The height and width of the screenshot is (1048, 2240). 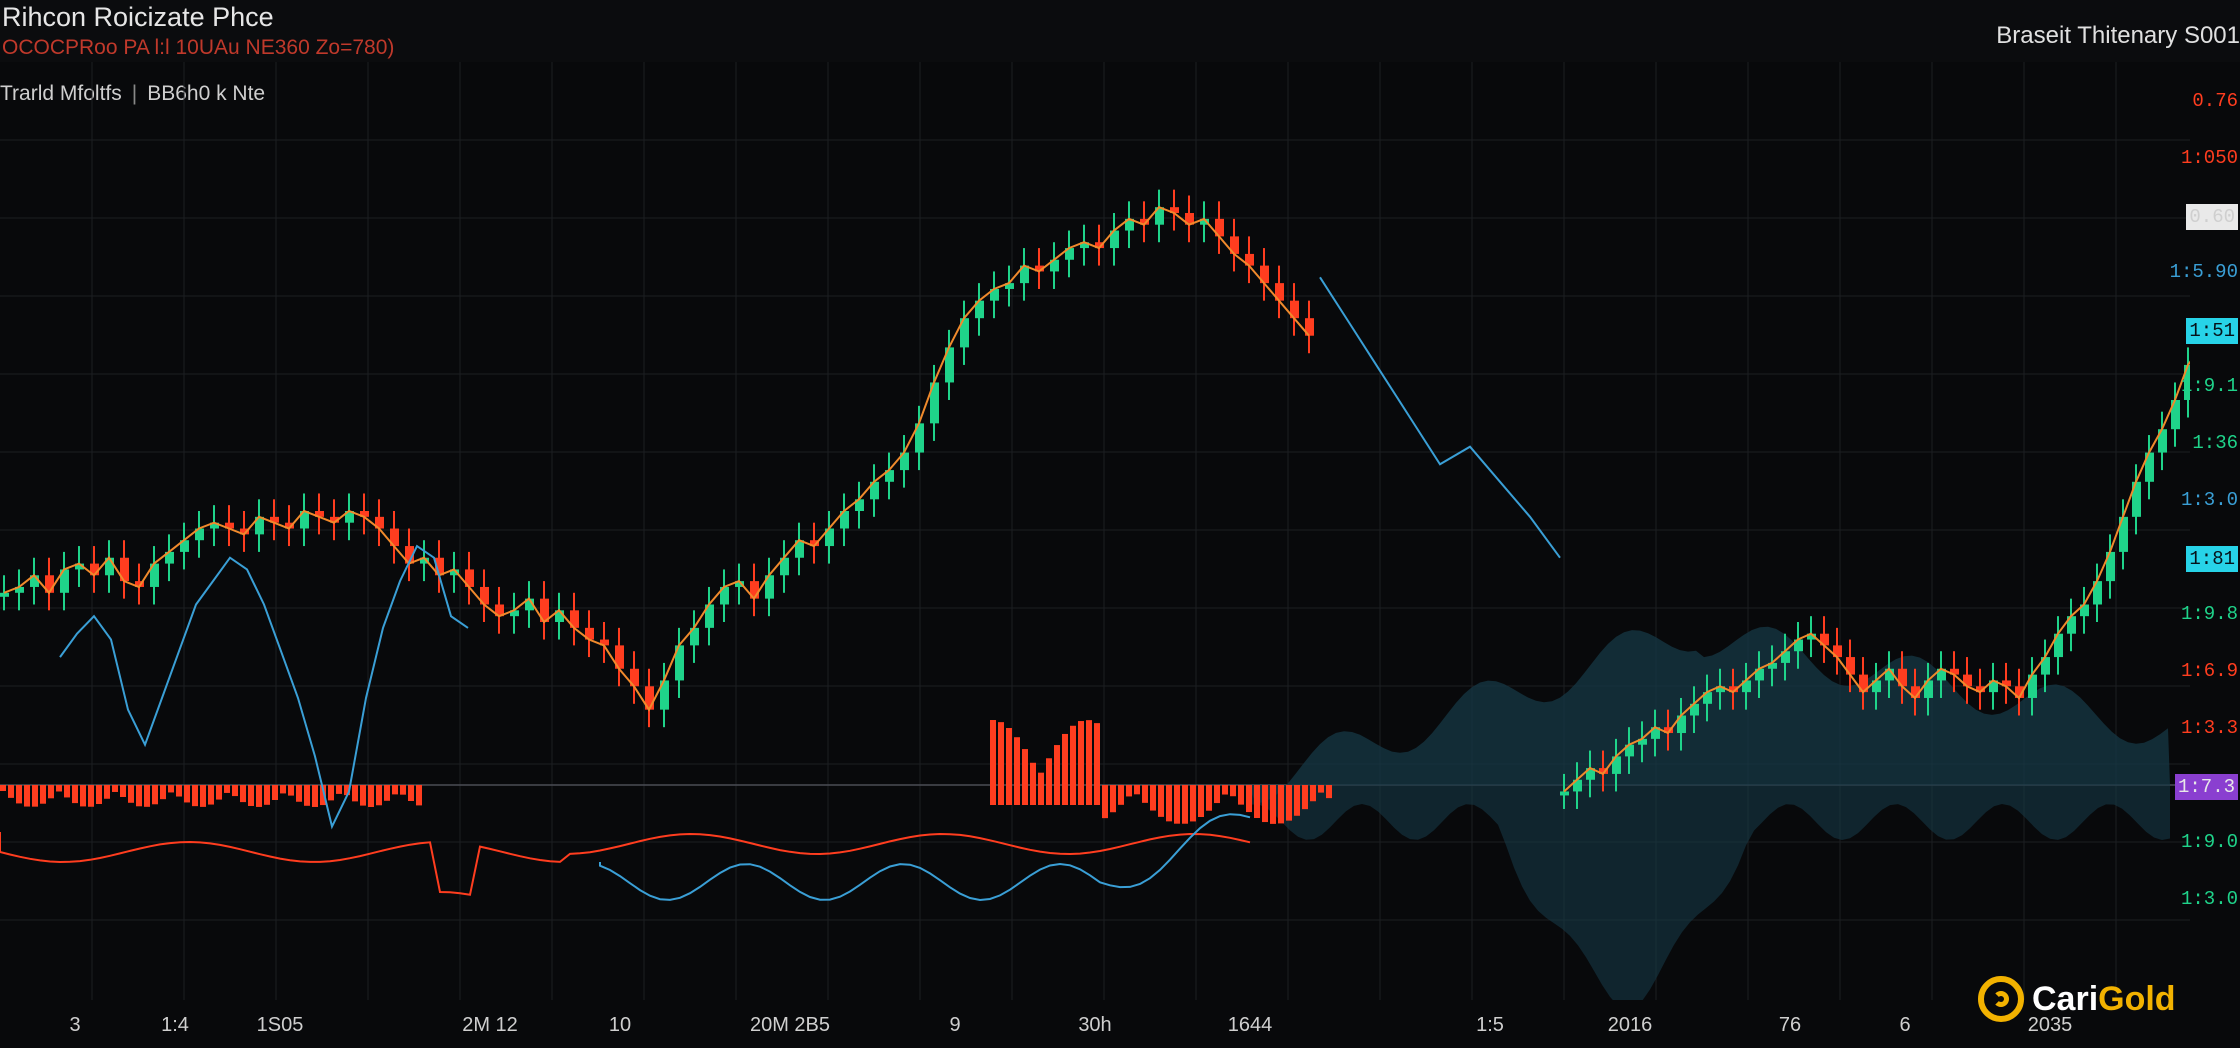 What do you see at coordinates (2203, 272) in the screenshot?
I see `y-tick-label: 1:5.90` at bounding box center [2203, 272].